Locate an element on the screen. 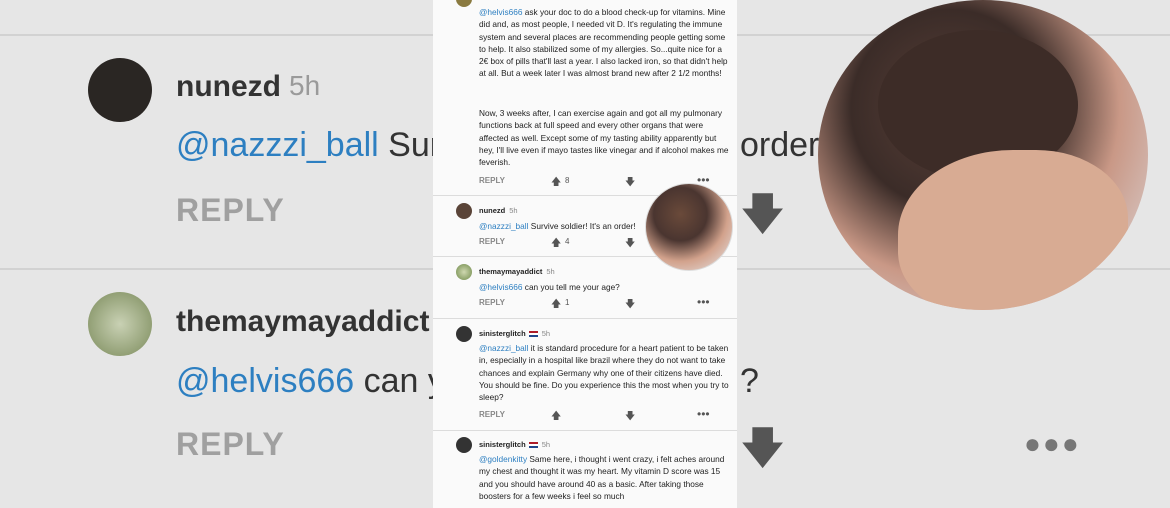  more-options-icon: ●●● is located at coordinates (1052, 443).